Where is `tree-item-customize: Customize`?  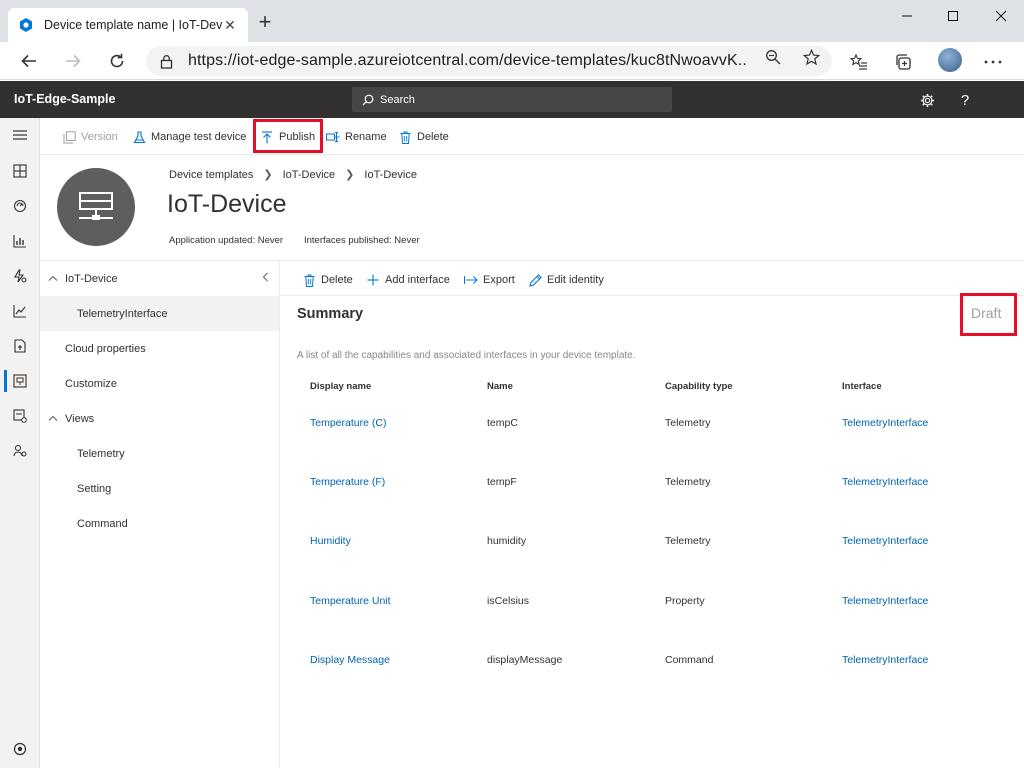 tree-item-customize: Customize is located at coordinates (159, 383).